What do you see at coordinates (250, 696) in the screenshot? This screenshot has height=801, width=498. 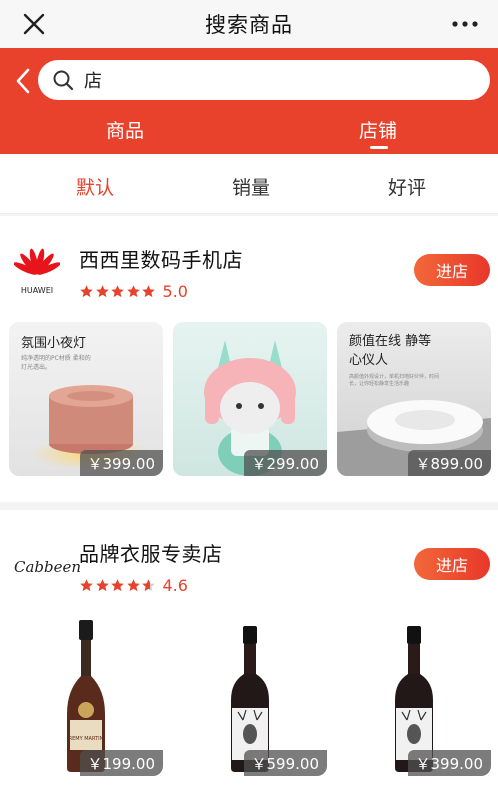 I see `product-wine-bottle: ￥599.00` at bounding box center [250, 696].